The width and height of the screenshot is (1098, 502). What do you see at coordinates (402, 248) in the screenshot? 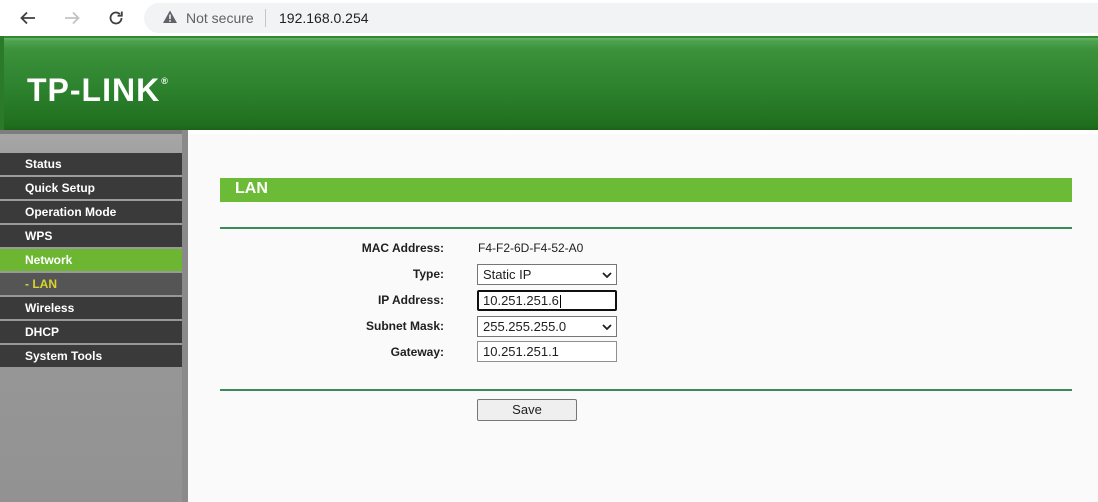
I see `mac-address-label: MAC Address:` at bounding box center [402, 248].